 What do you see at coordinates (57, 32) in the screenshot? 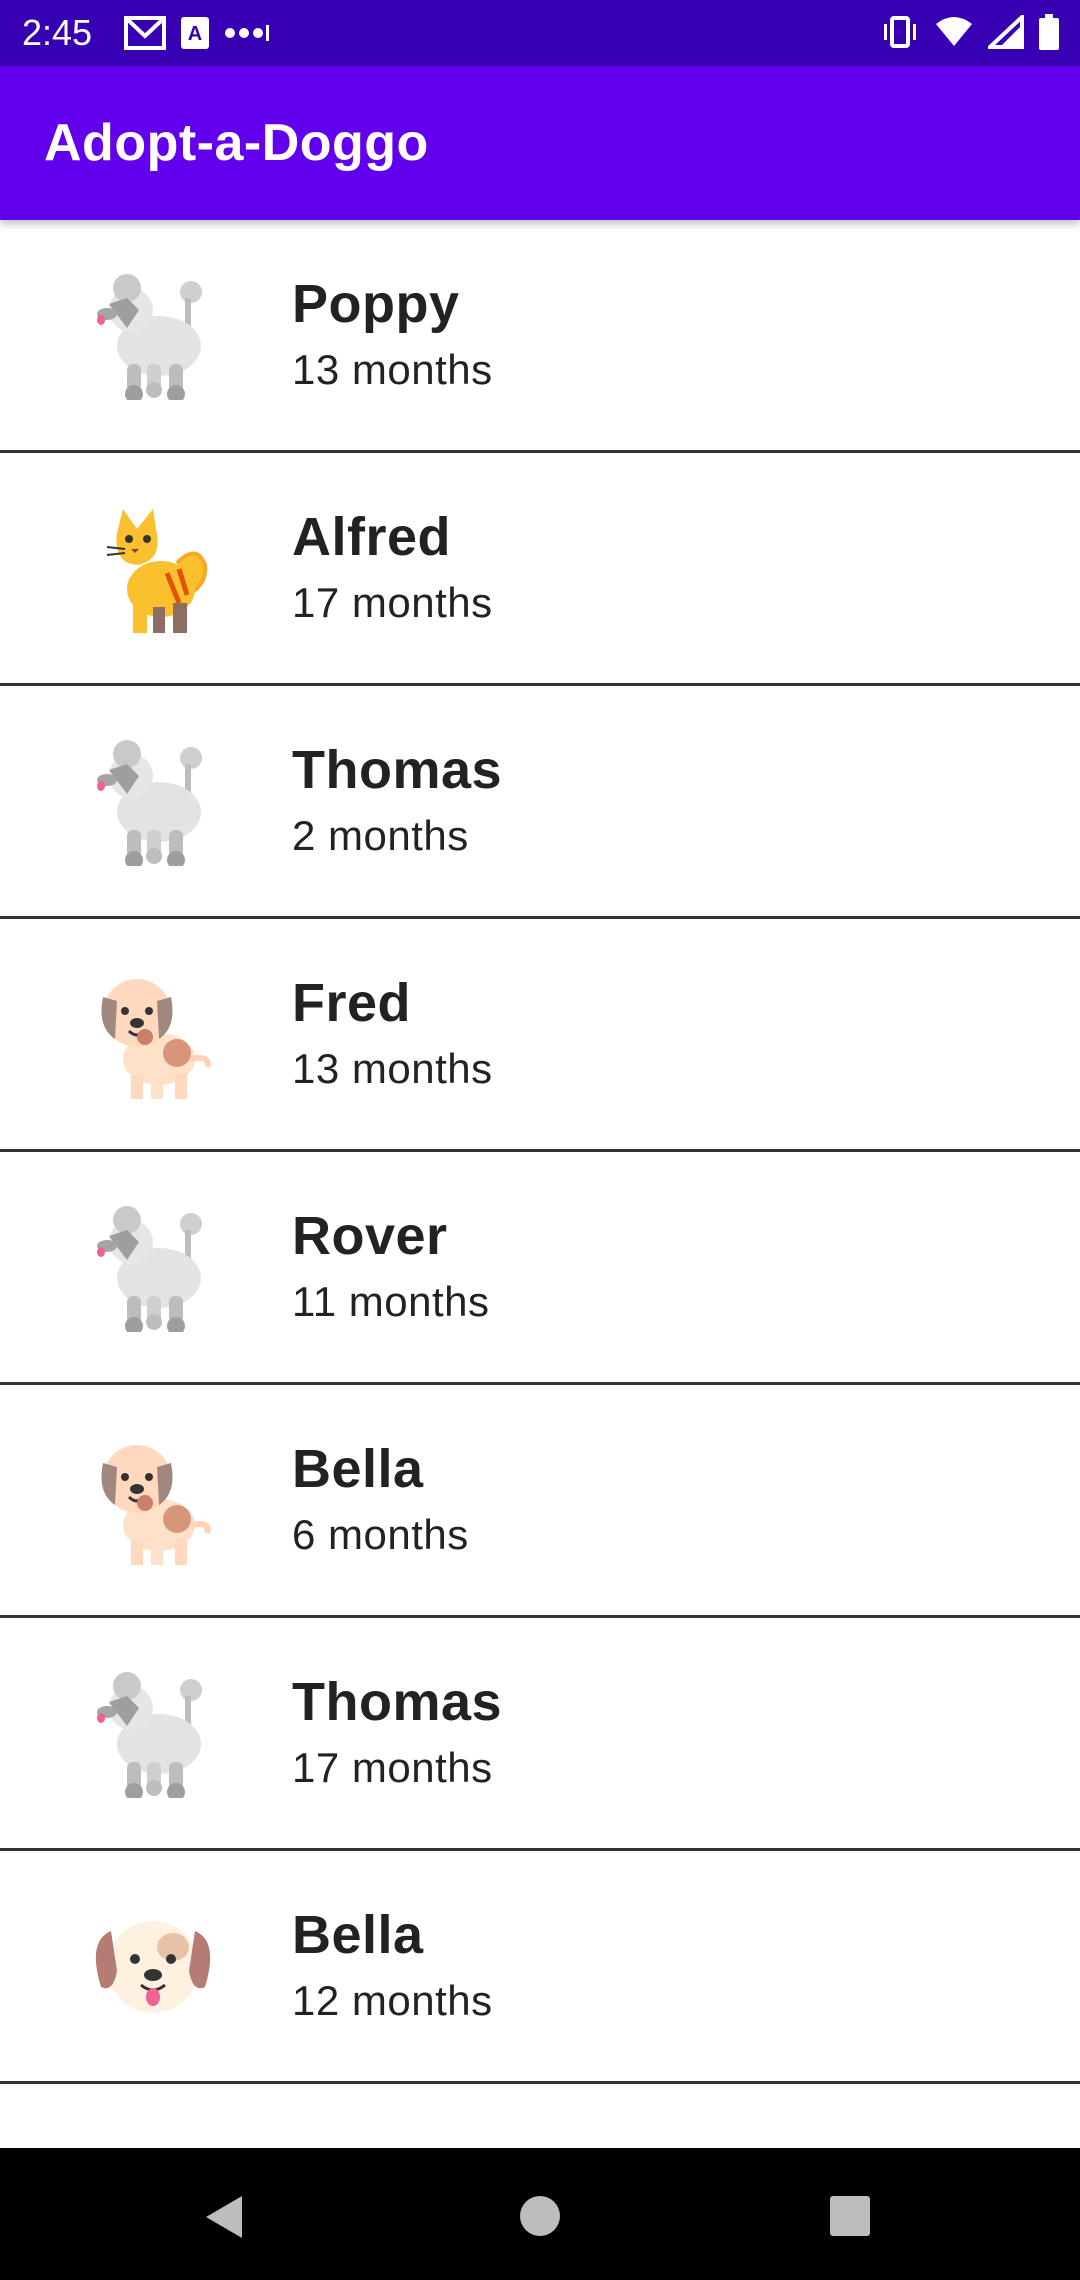
I see `status-time: 2:45` at bounding box center [57, 32].